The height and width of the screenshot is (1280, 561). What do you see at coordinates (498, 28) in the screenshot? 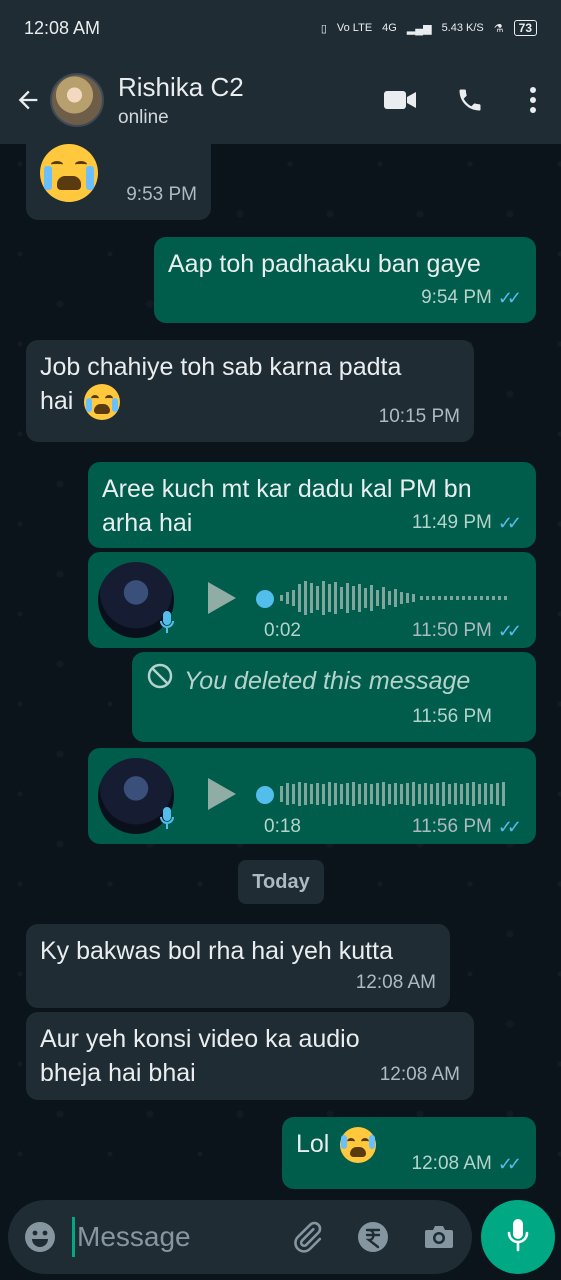
I see `flask-icon: ⚗` at bounding box center [498, 28].